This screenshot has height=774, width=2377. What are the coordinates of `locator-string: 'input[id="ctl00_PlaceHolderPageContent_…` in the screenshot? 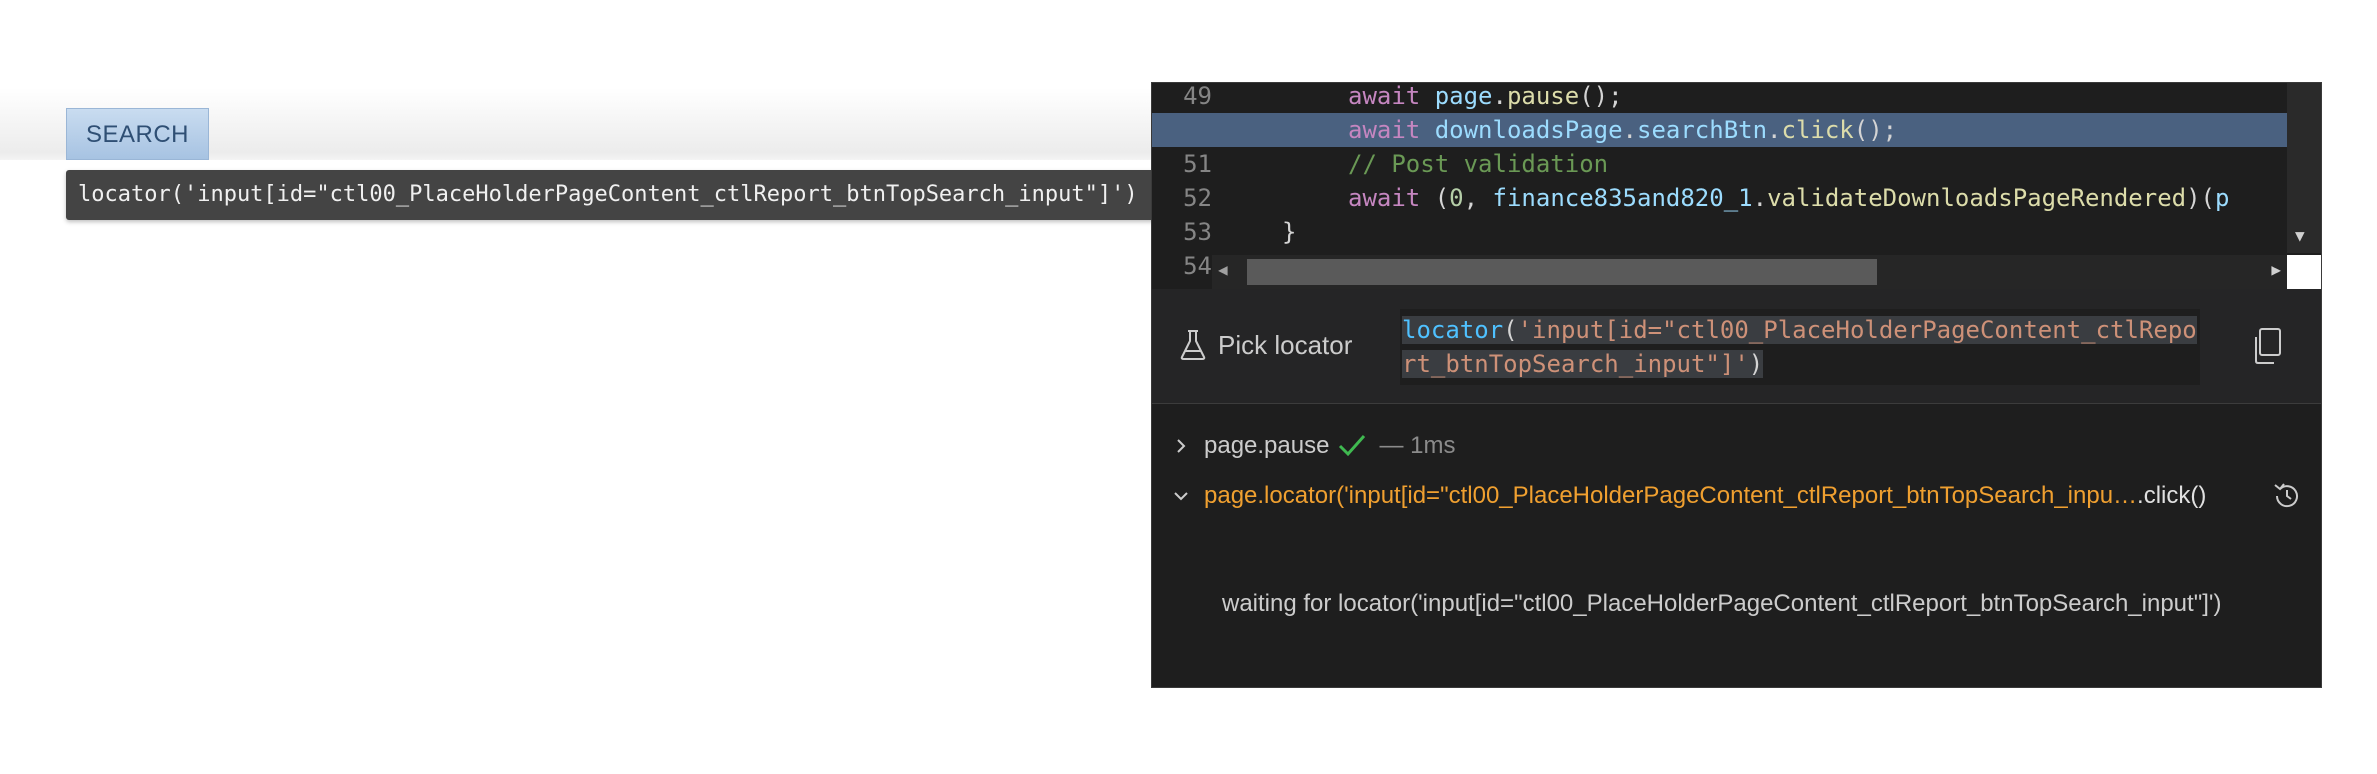 It's located at (1799, 347).